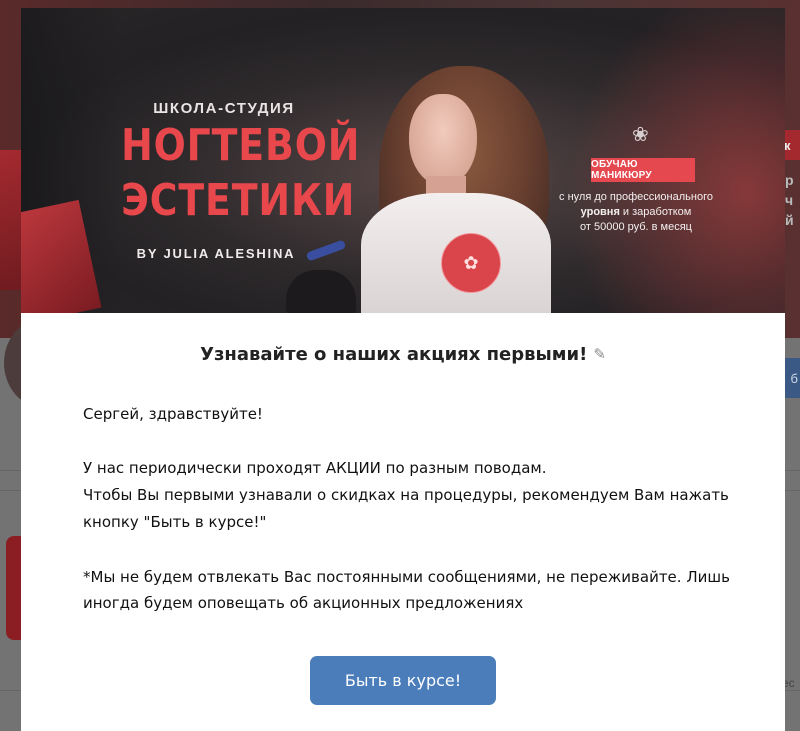  I want to click on round-stamp-icon: ✿, so click(471, 263).